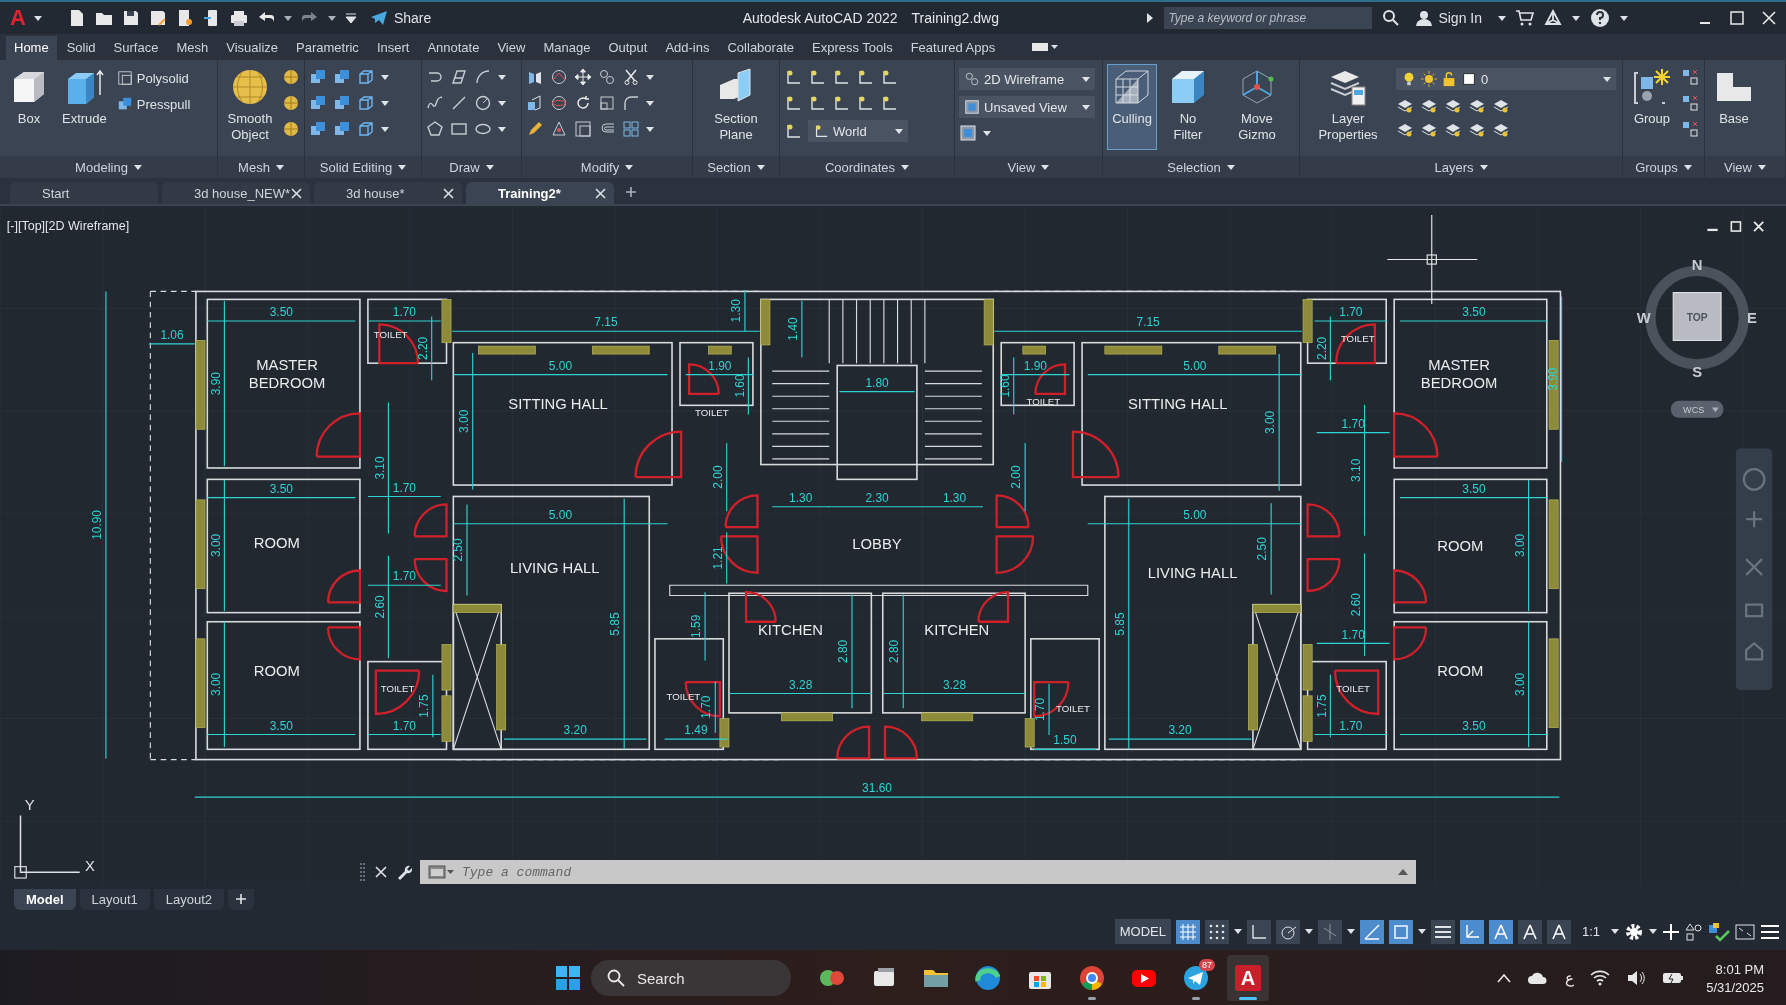 Image resolution: width=1786 pixels, height=1005 pixels. Describe the element at coordinates (1529, 931) in the screenshot. I see `autoscale-toggle` at that location.